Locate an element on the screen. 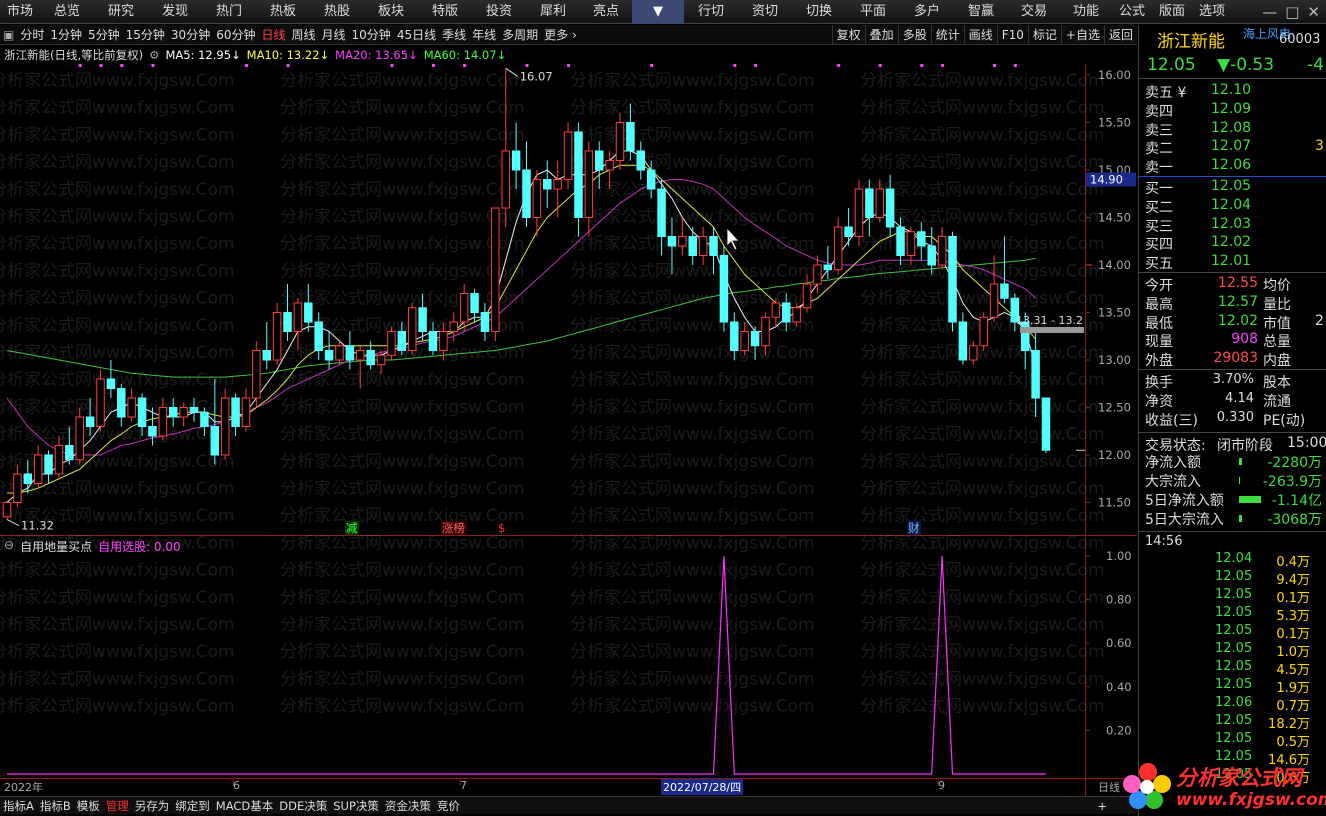 This screenshot has height=816, width=1326. price-change: ▼-0.53 is located at coordinates (1246, 65).